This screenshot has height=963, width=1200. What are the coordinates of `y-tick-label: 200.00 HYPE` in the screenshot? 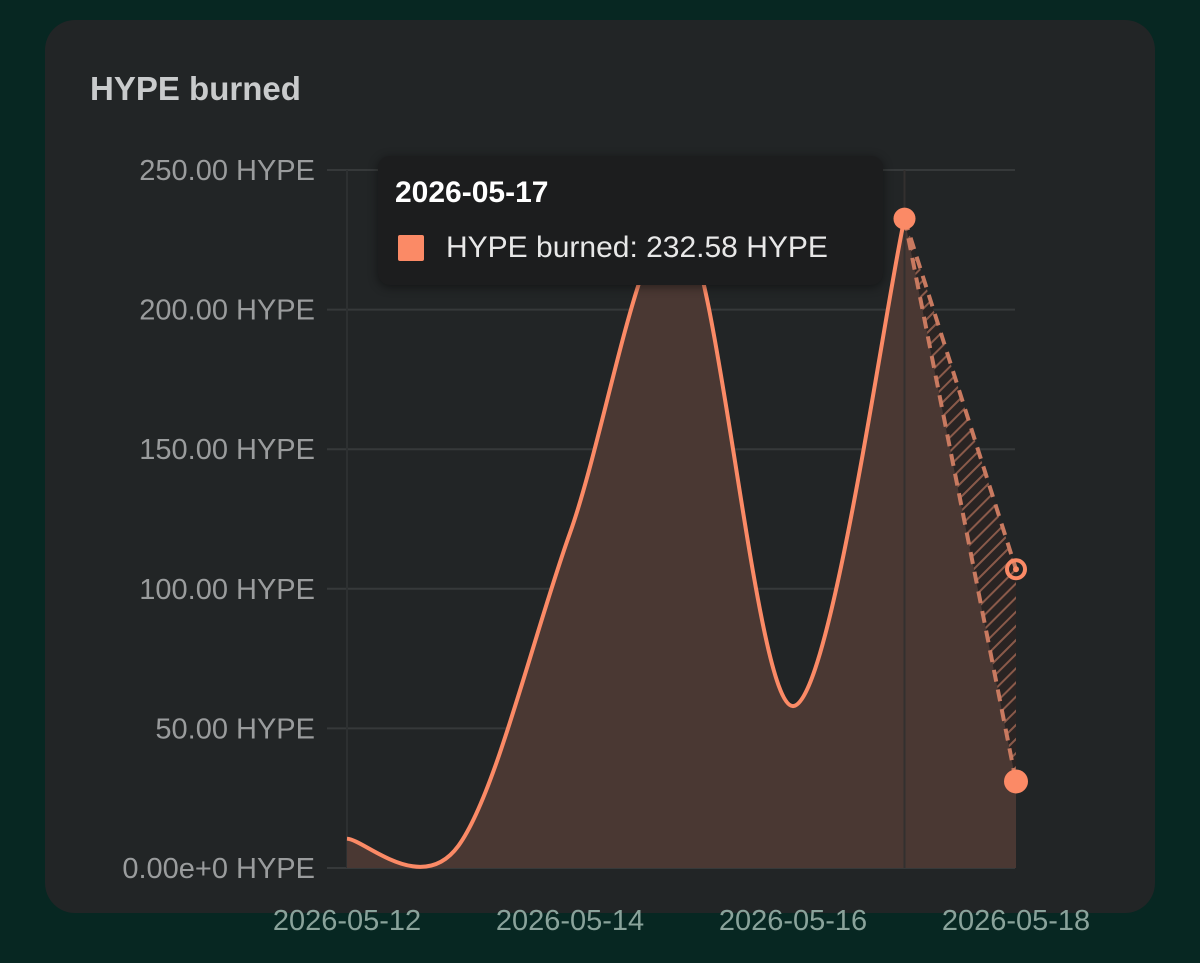 It's located at (227, 311).